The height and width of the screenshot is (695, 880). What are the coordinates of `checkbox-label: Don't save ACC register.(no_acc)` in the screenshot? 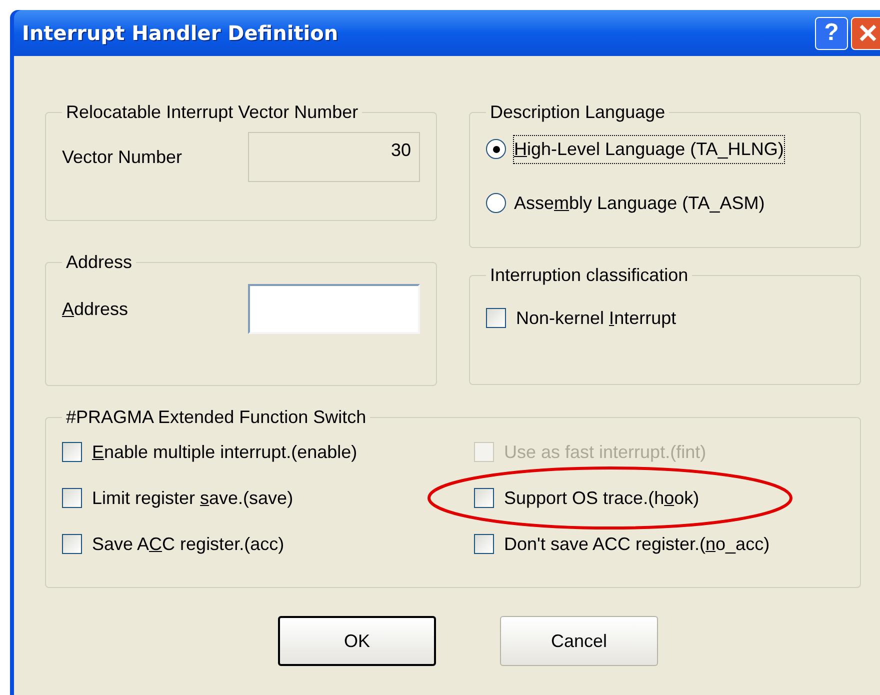 It's located at (637, 544).